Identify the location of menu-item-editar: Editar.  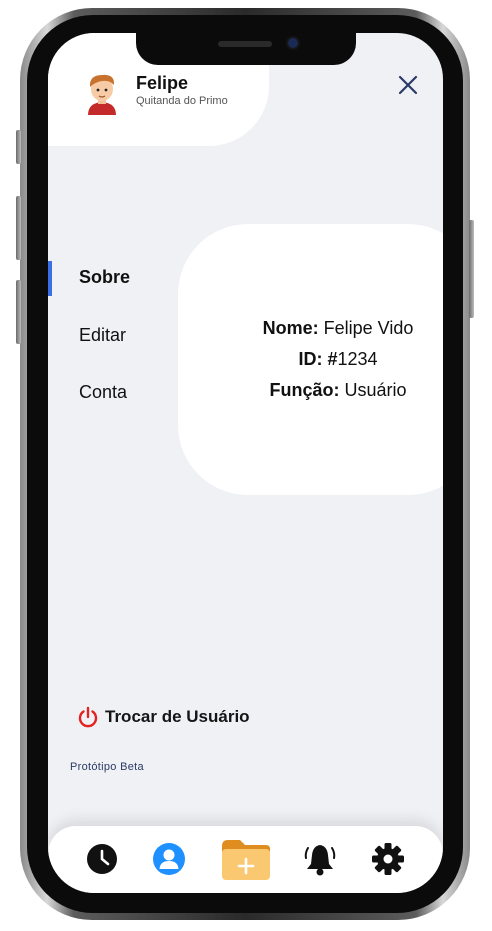
(102, 335).